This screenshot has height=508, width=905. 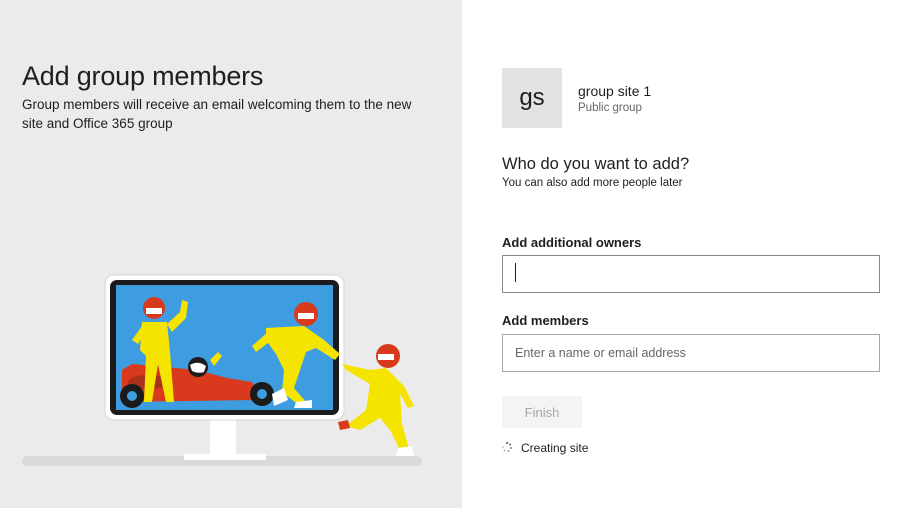 I want to click on section-hint: You can also add more people later, so click(x=592, y=183).